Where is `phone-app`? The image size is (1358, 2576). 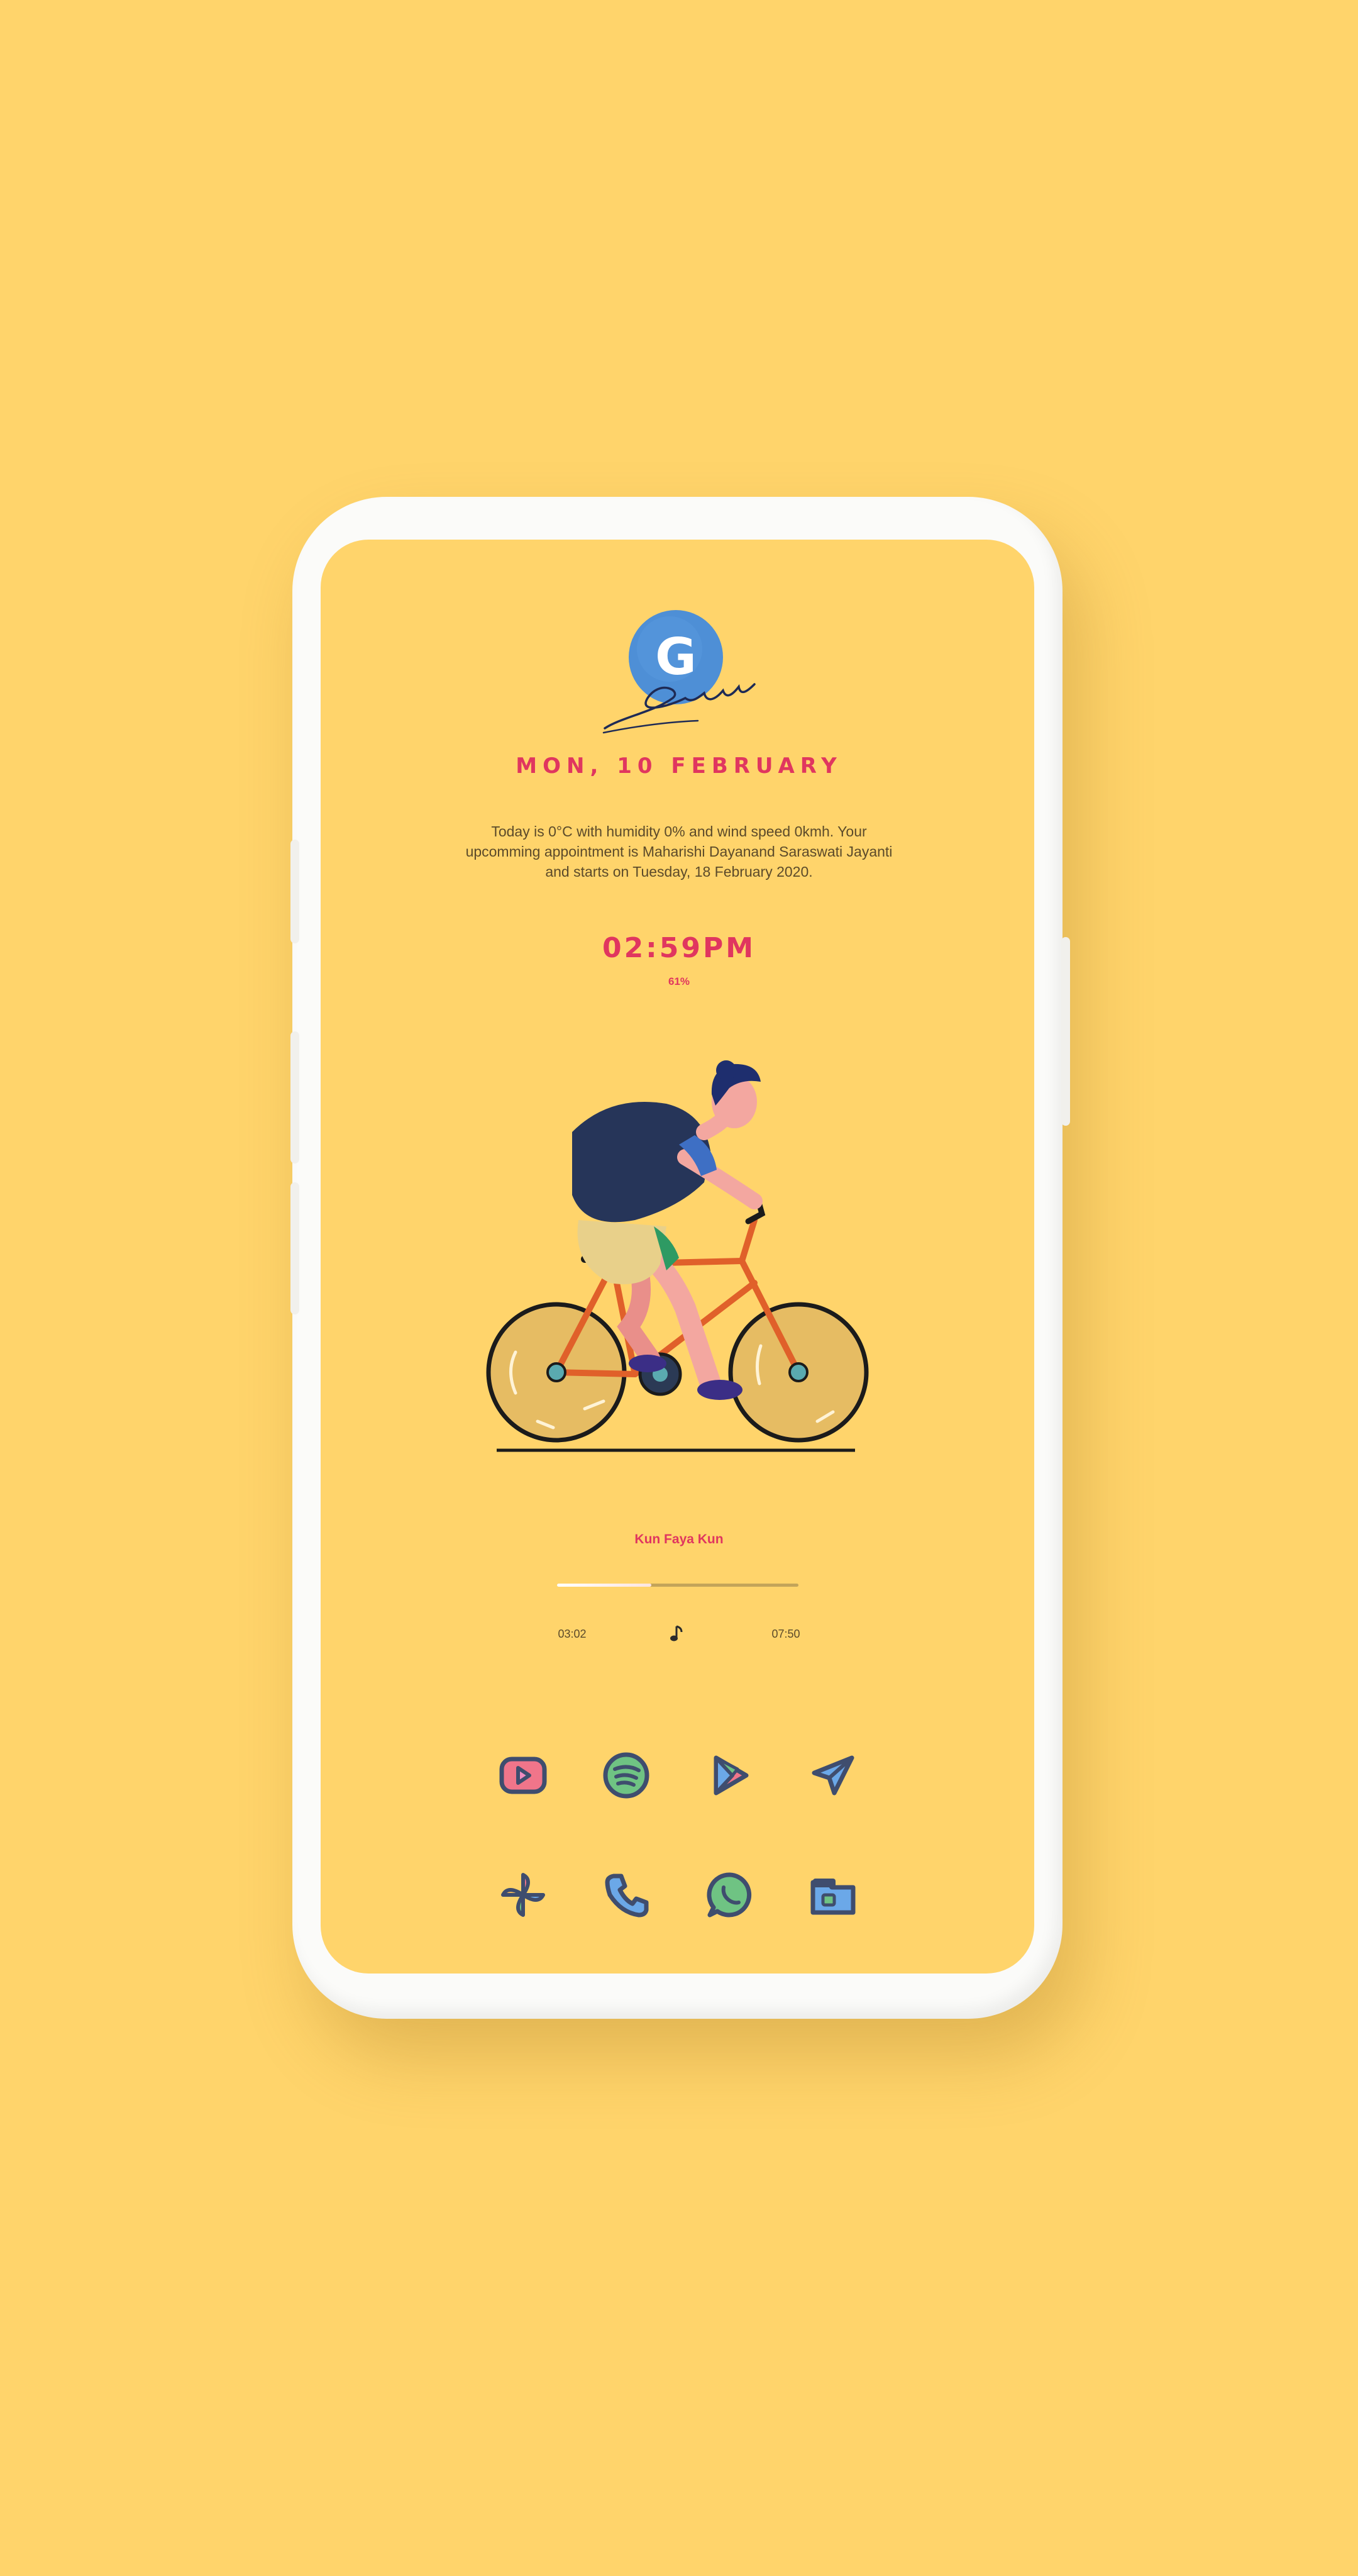
phone-app is located at coordinates (626, 1895).